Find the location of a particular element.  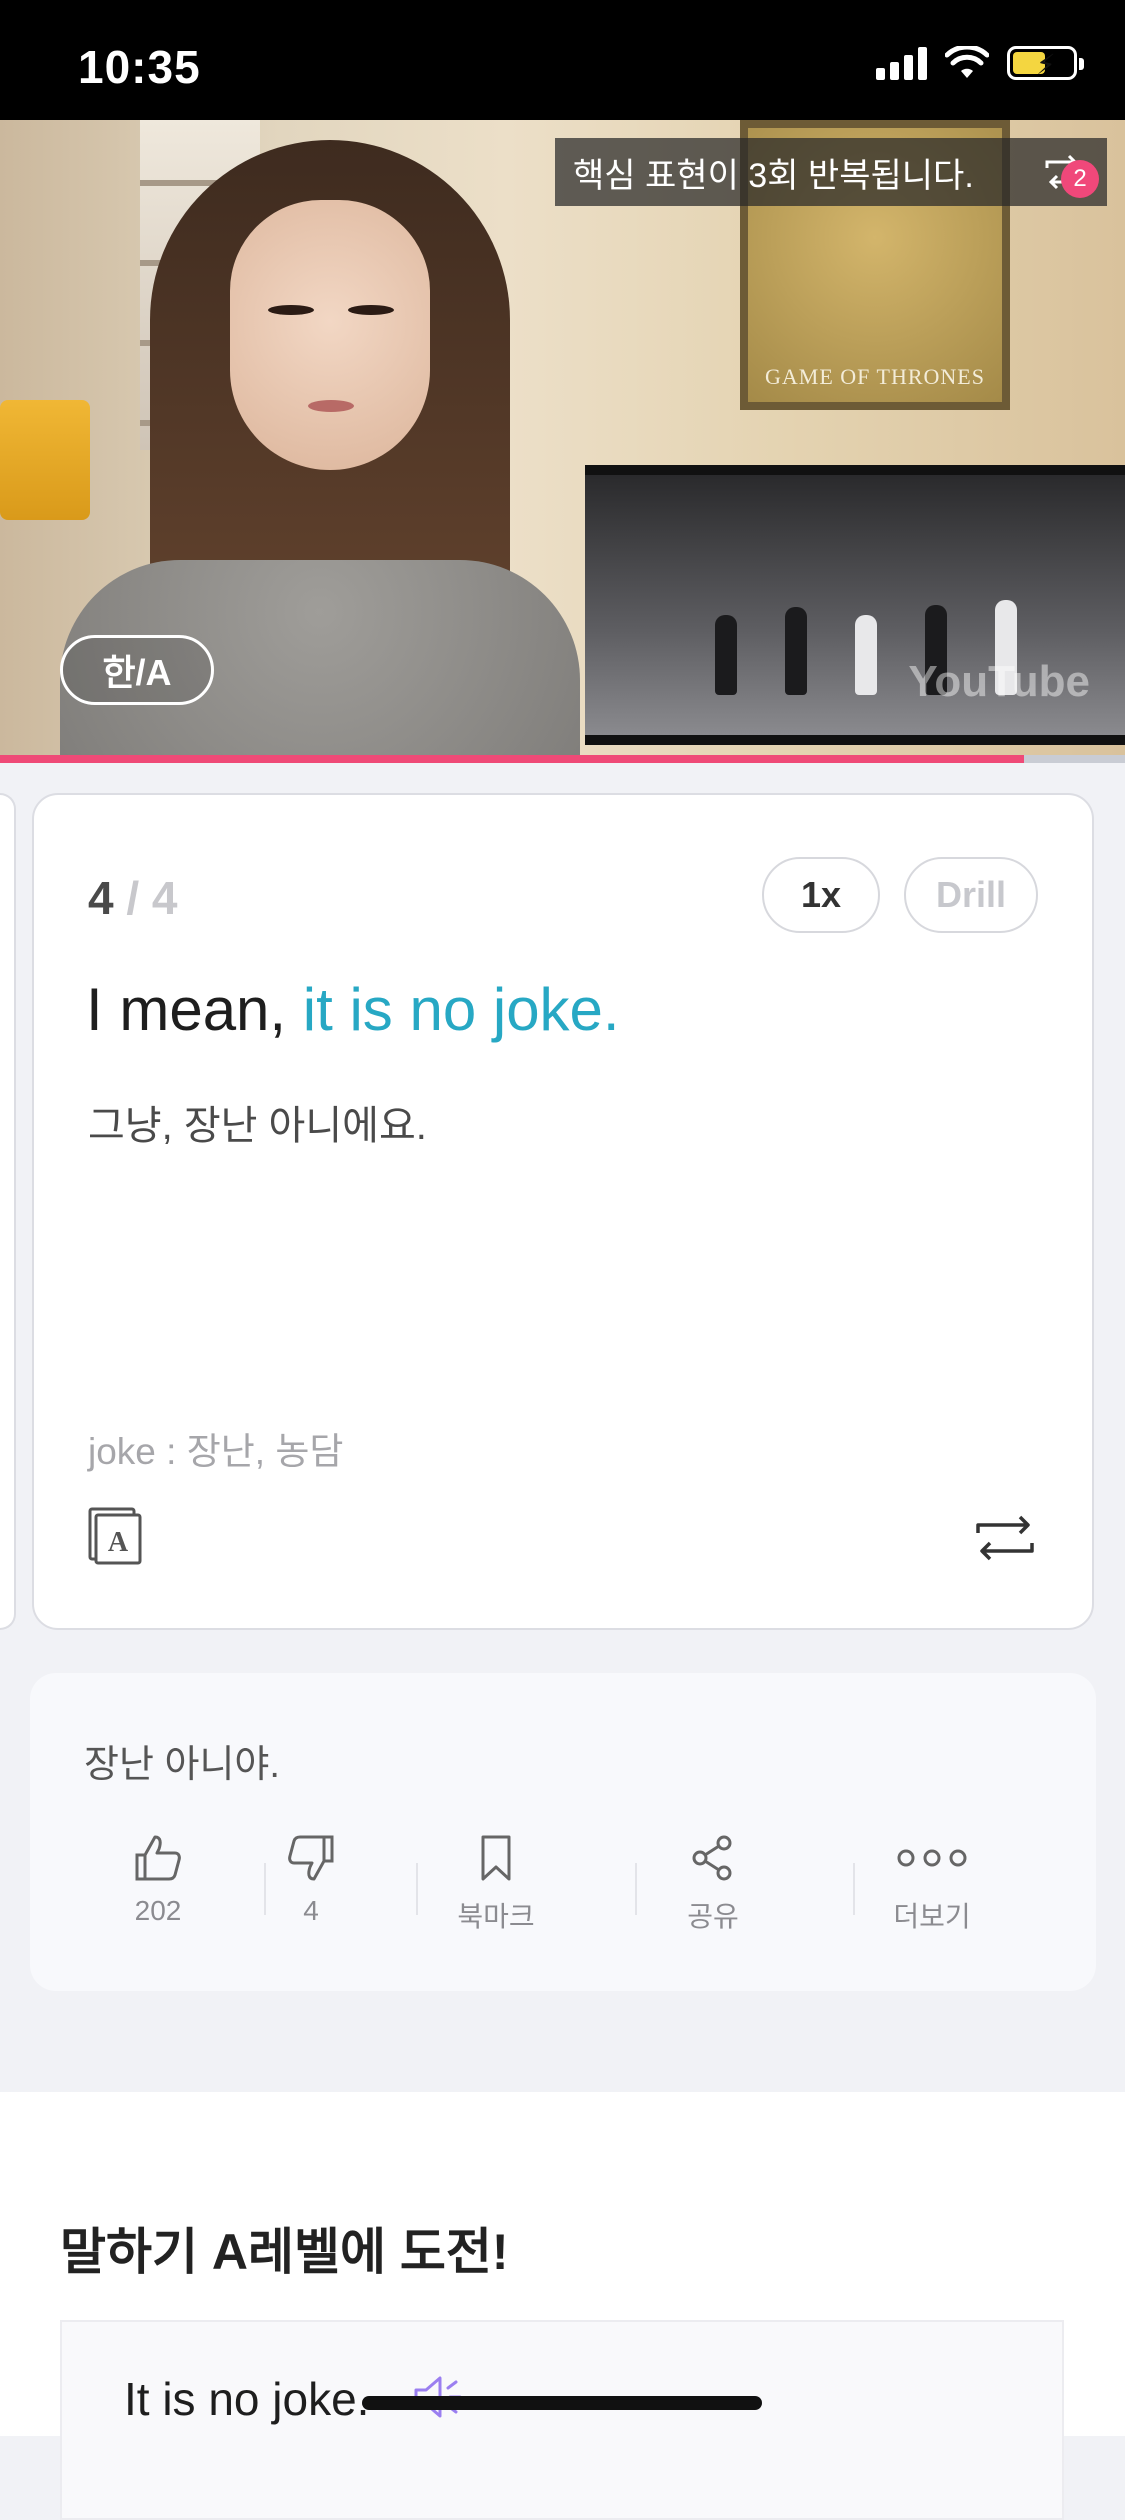

thumbs-down-icon is located at coordinates (311, 1858).